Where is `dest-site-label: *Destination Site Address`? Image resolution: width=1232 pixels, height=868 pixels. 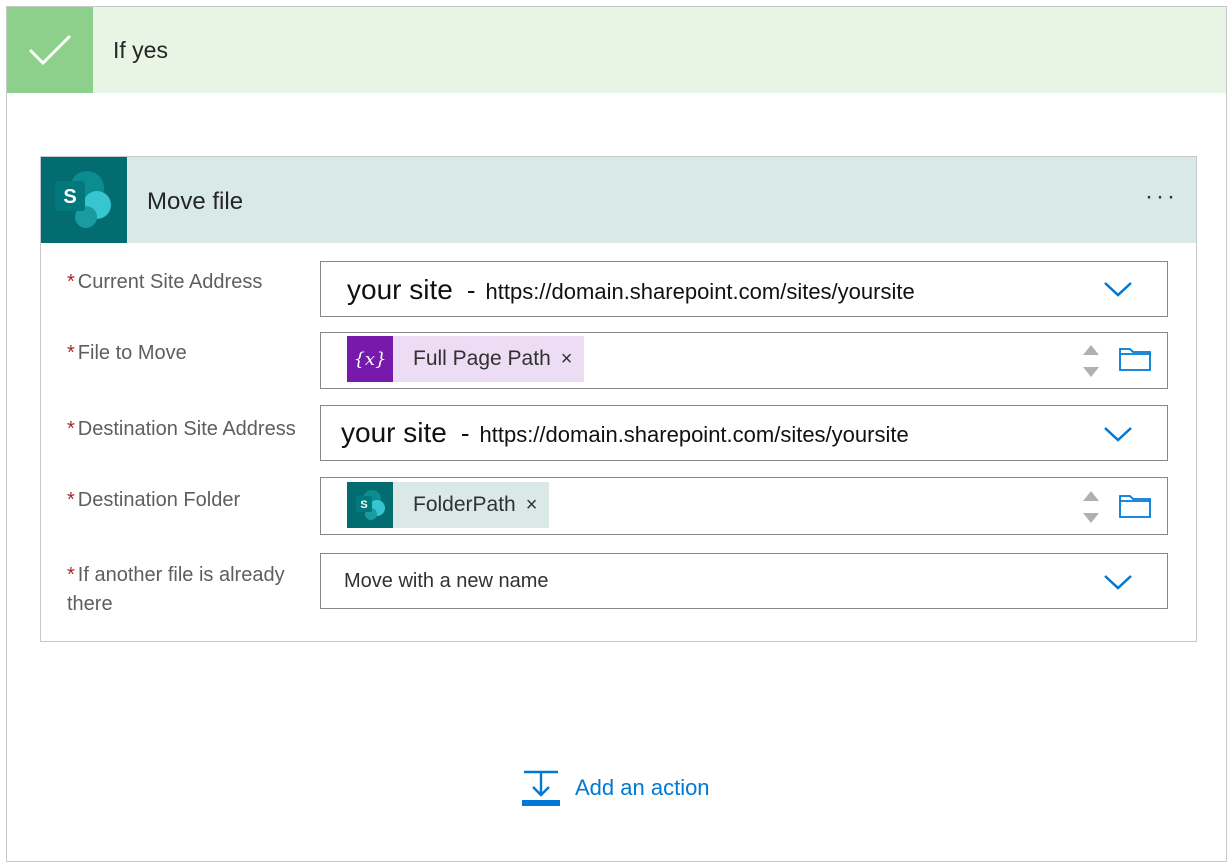 dest-site-label: *Destination Site Address is located at coordinates (184, 429).